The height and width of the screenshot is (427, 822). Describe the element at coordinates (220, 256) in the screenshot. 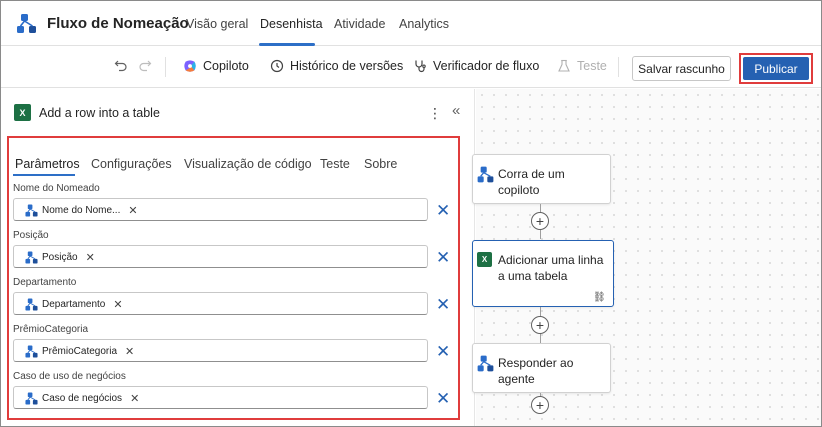

I see `position-field: Posição ✕` at that location.